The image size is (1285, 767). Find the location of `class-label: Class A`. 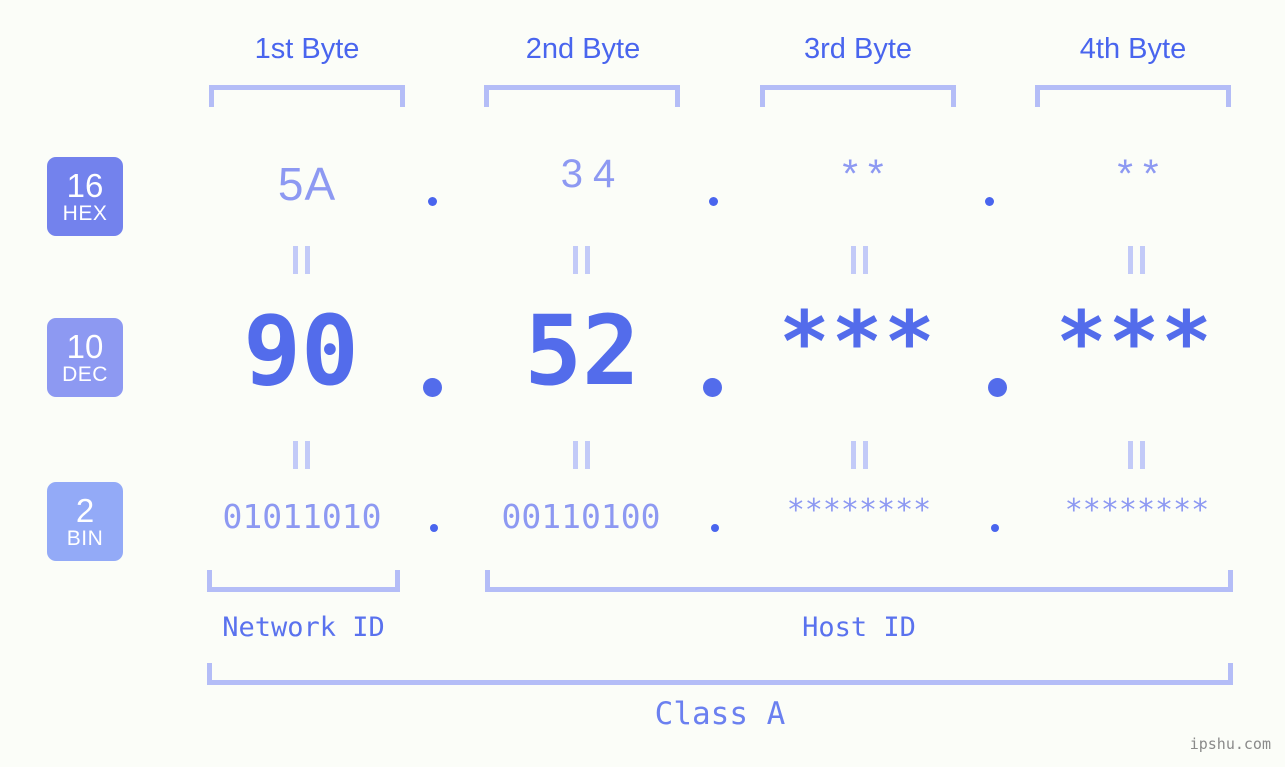

class-label: Class A is located at coordinates (720, 714).